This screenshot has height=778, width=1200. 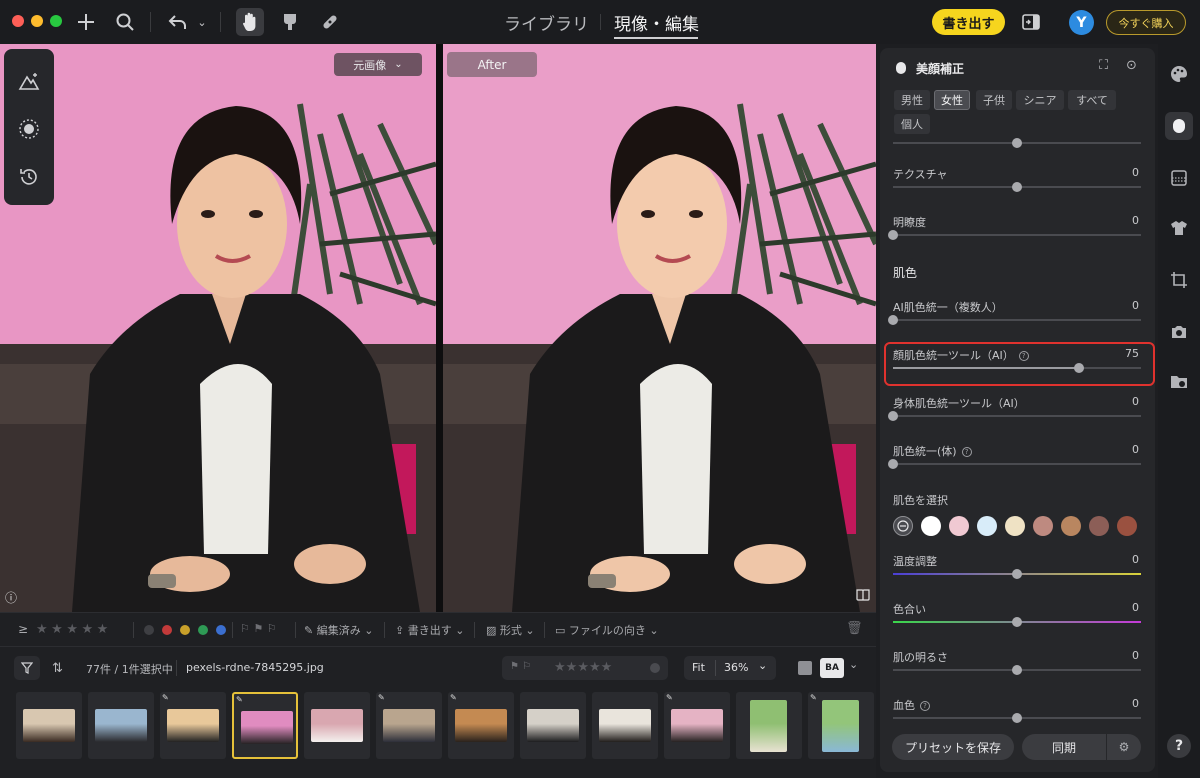 What do you see at coordinates (854, 628) in the screenshot?
I see `trash-icon: 🗑` at bounding box center [854, 628].